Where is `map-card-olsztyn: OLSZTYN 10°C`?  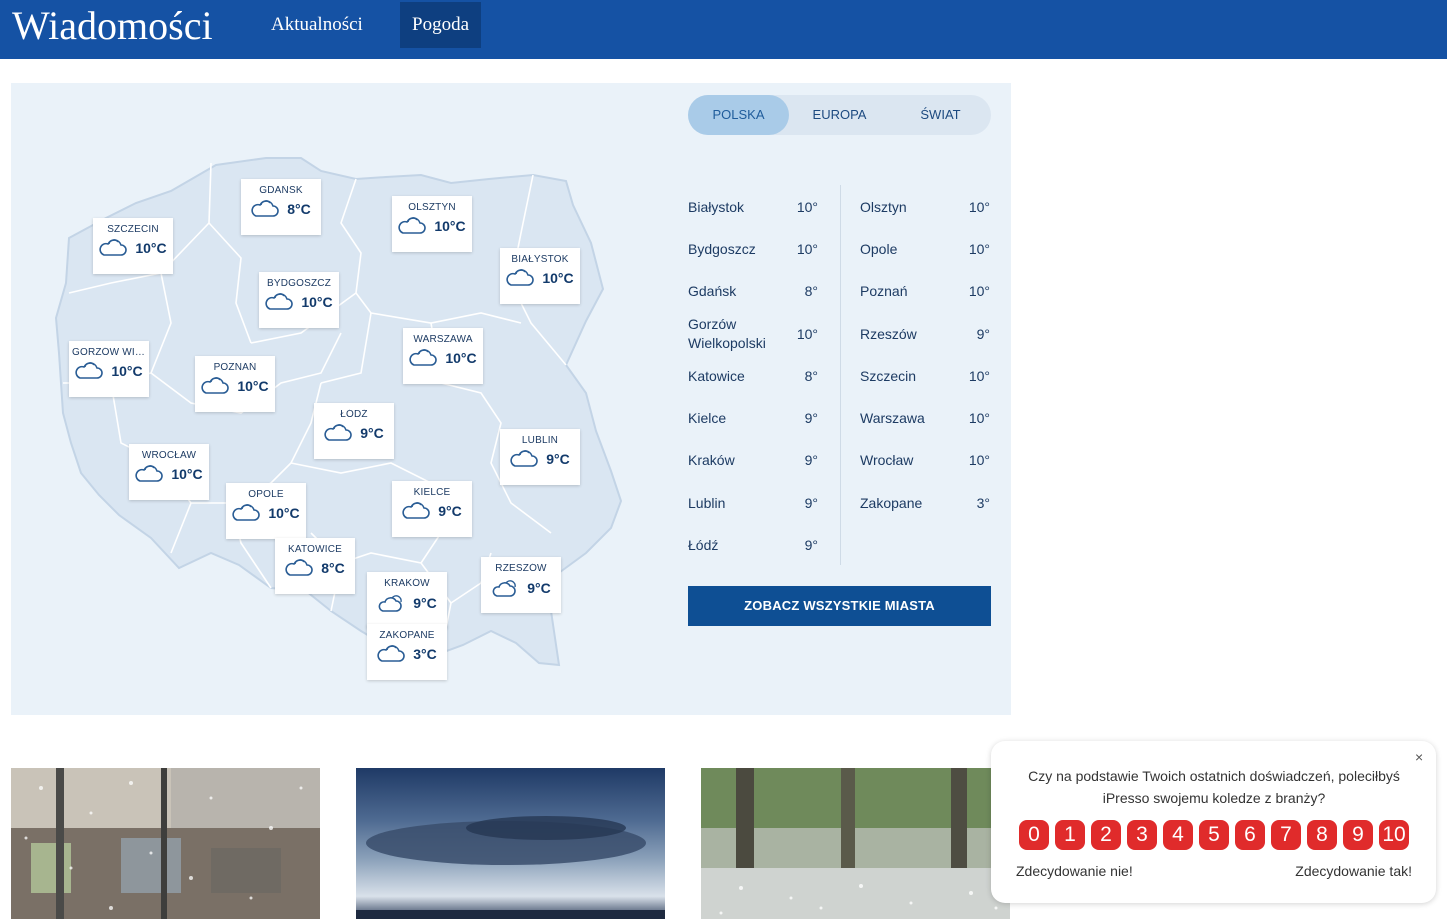 map-card-olsztyn: OLSZTYN 10°C is located at coordinates (432, 224).